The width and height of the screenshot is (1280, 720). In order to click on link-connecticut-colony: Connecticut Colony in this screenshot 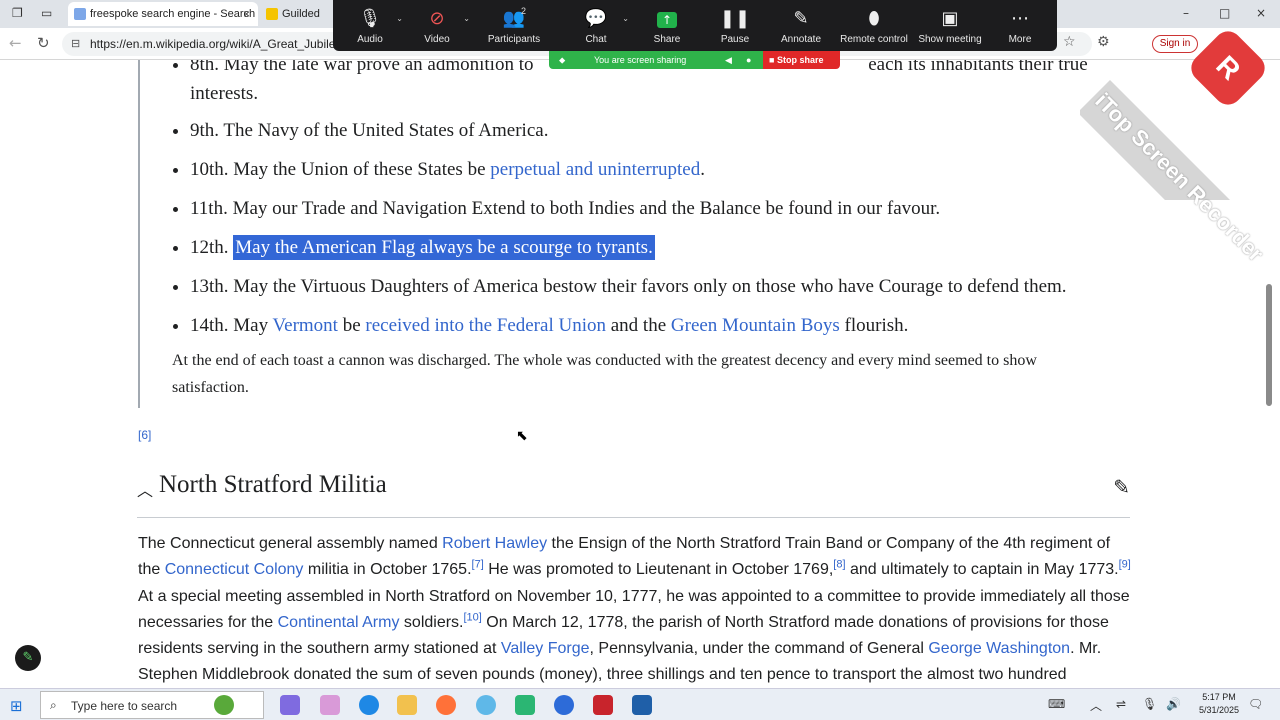, I will do `click(234, 569)`.